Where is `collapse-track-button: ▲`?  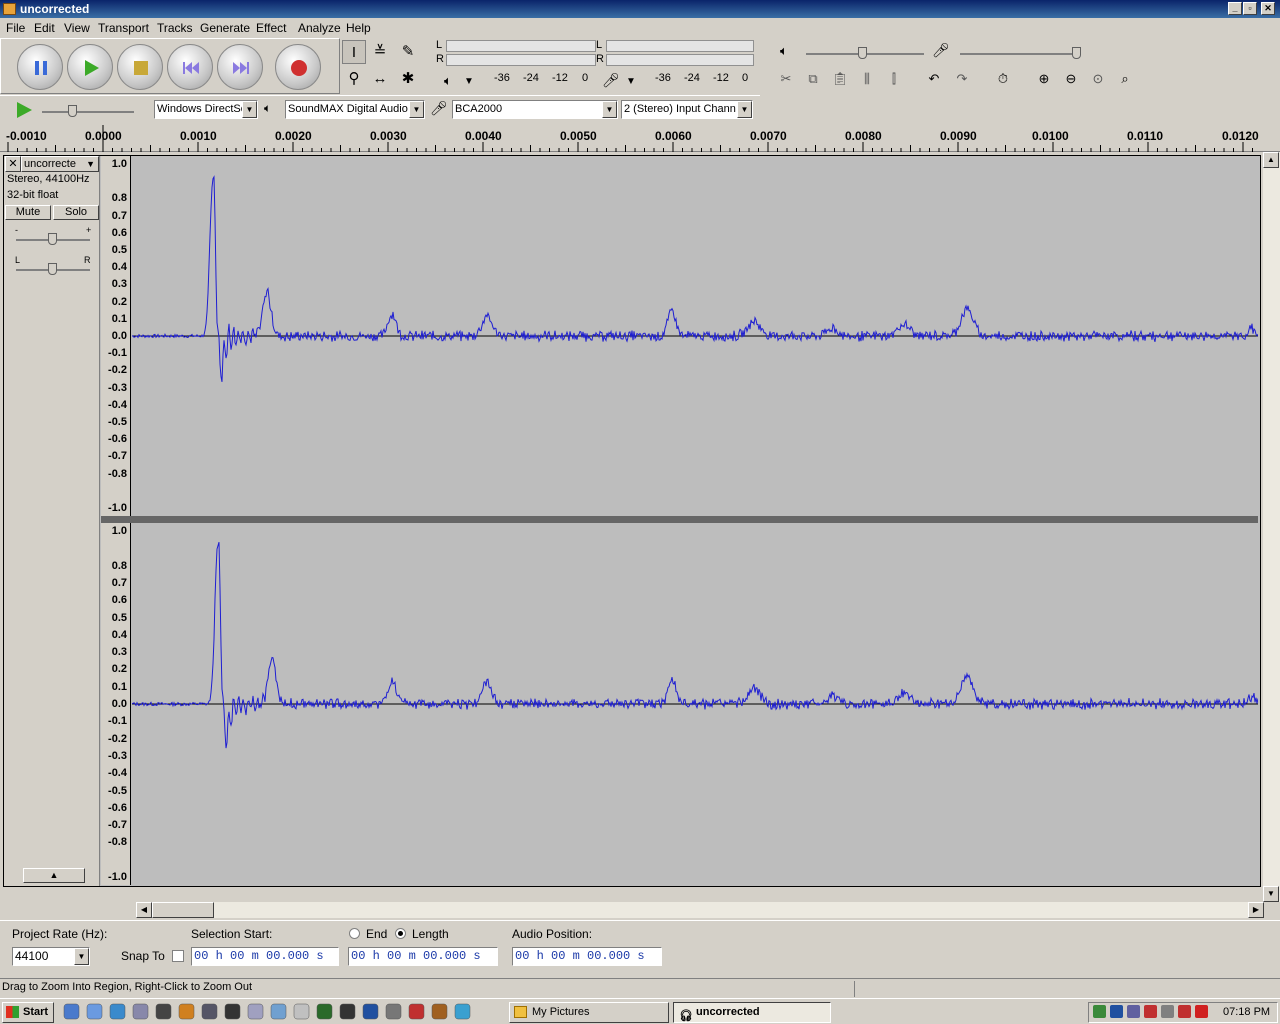
collapse-track-button: ▲ is located at coordinates (54, 875).